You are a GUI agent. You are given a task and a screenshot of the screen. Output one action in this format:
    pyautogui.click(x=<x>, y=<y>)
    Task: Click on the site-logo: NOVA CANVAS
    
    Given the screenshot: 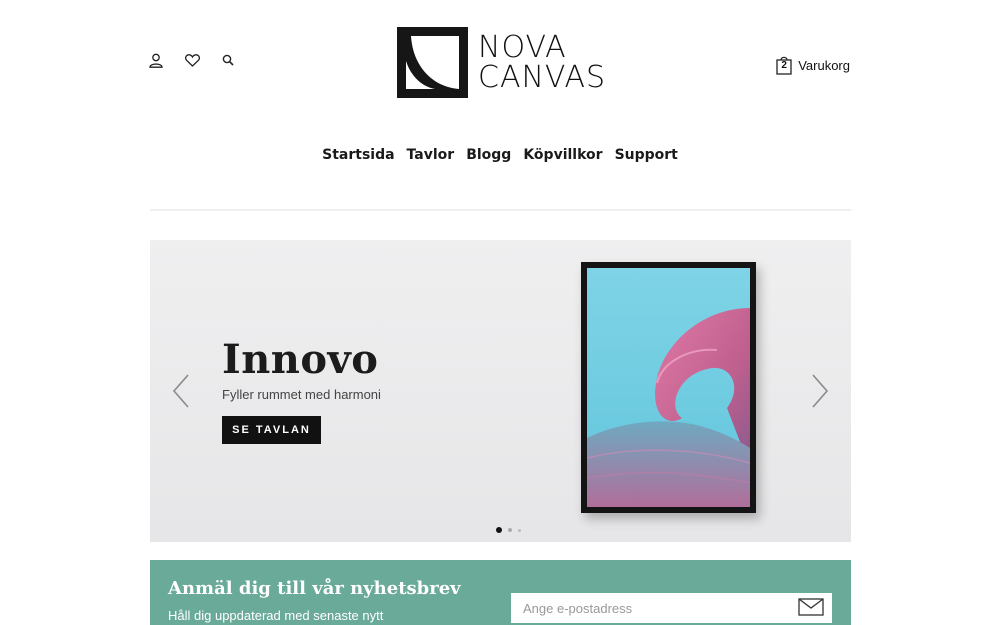 What is the action you would take?
    pyautogui.click(x=501, y=62)
    